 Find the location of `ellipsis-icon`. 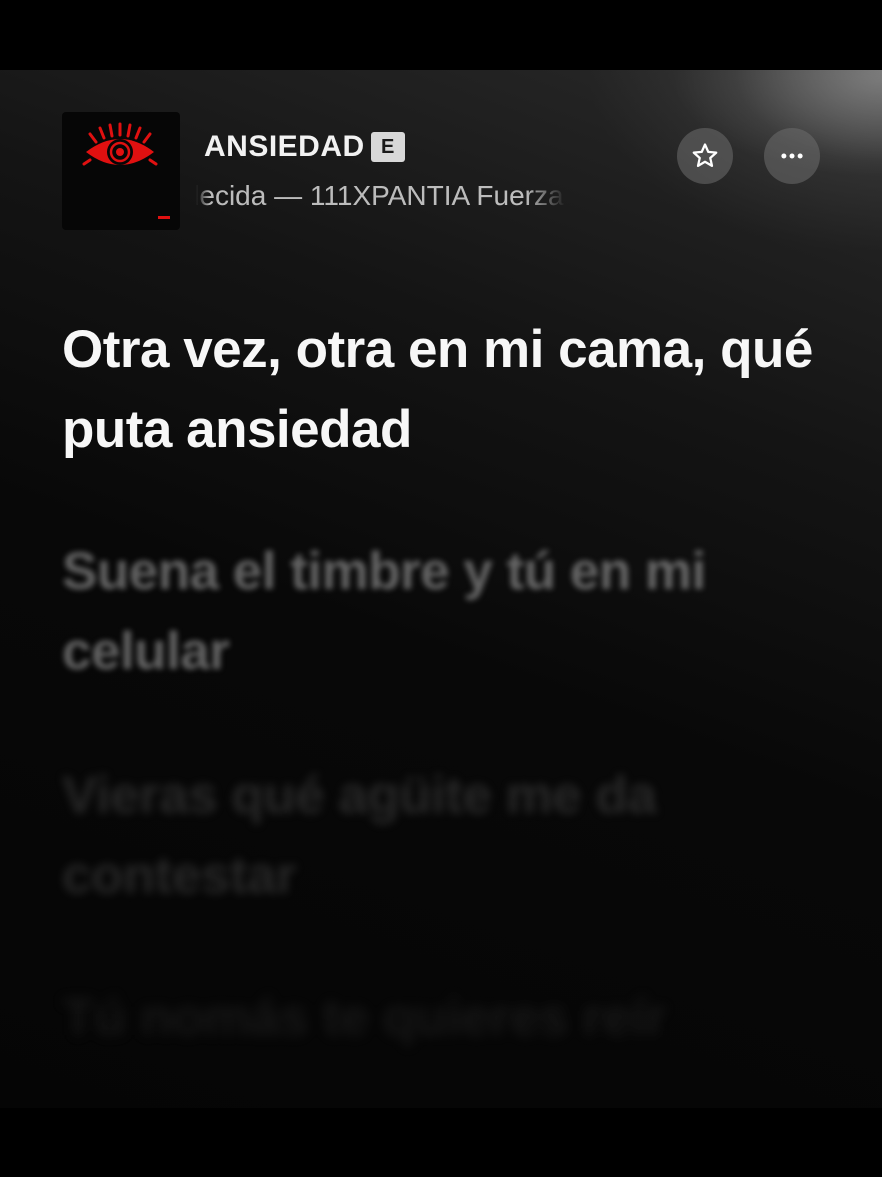

ellipsis-icon is located at coordinates (792, 156).